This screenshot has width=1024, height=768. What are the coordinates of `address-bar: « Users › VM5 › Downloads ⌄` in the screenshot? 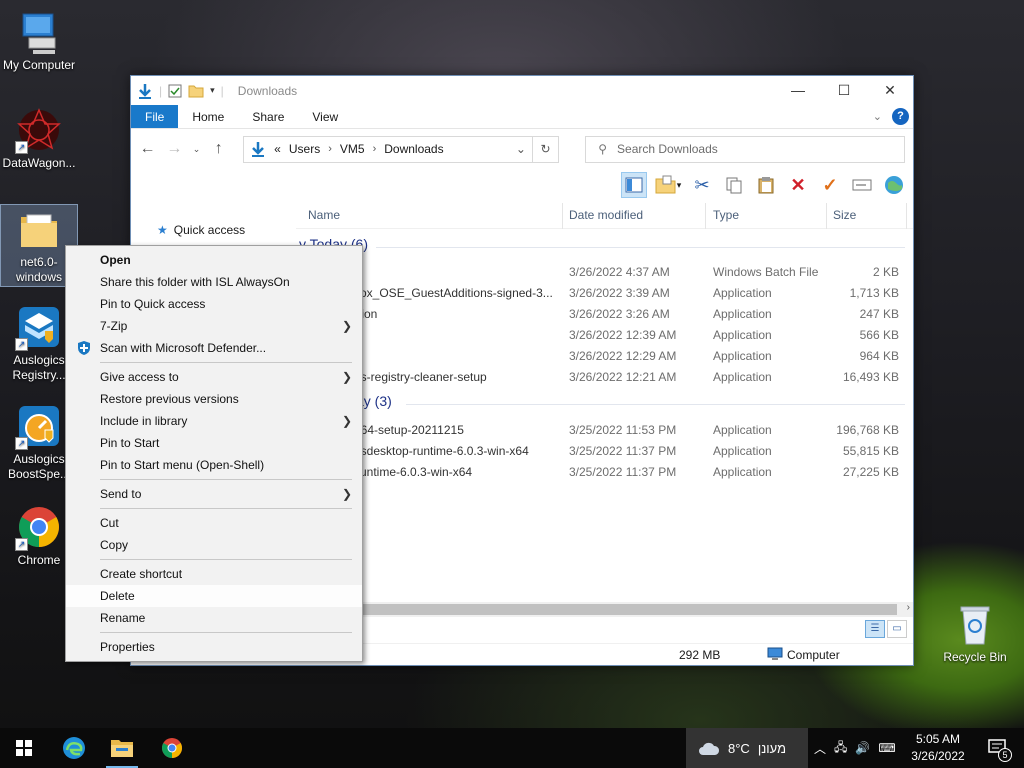 It's located at (388, 149).